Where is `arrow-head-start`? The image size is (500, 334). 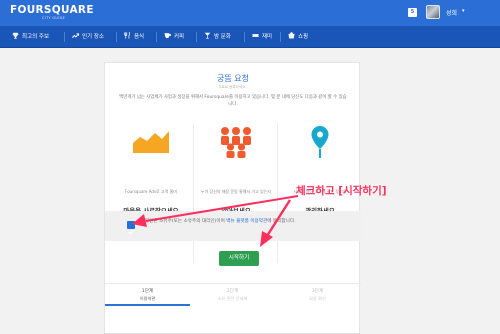
arrow-head-start is located at coordinates (266, 239).